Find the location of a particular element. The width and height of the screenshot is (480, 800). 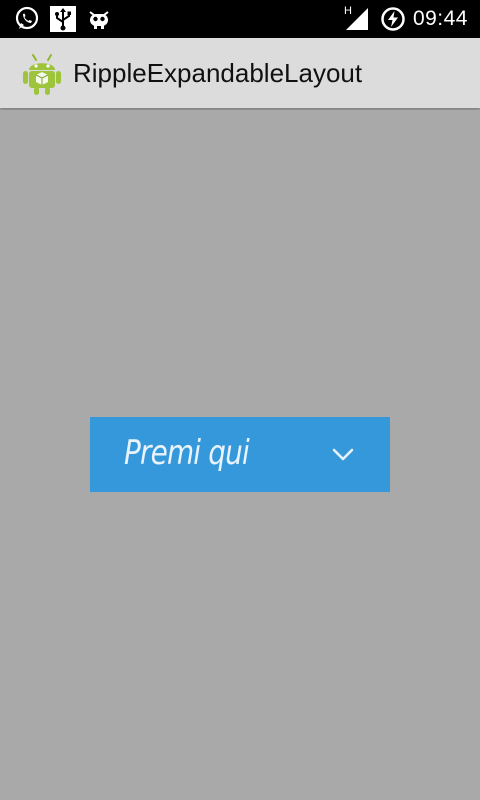

status-bar: H 09:44 is located at coordinates (240, 19).